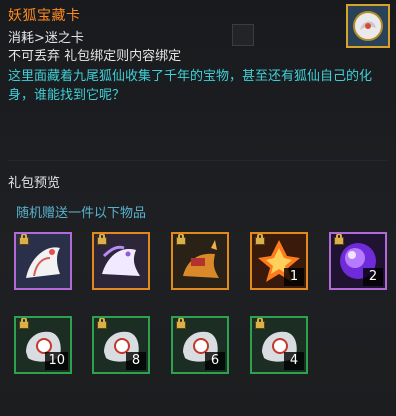  I want to click on reward-slot: 1, so click(279, 261).